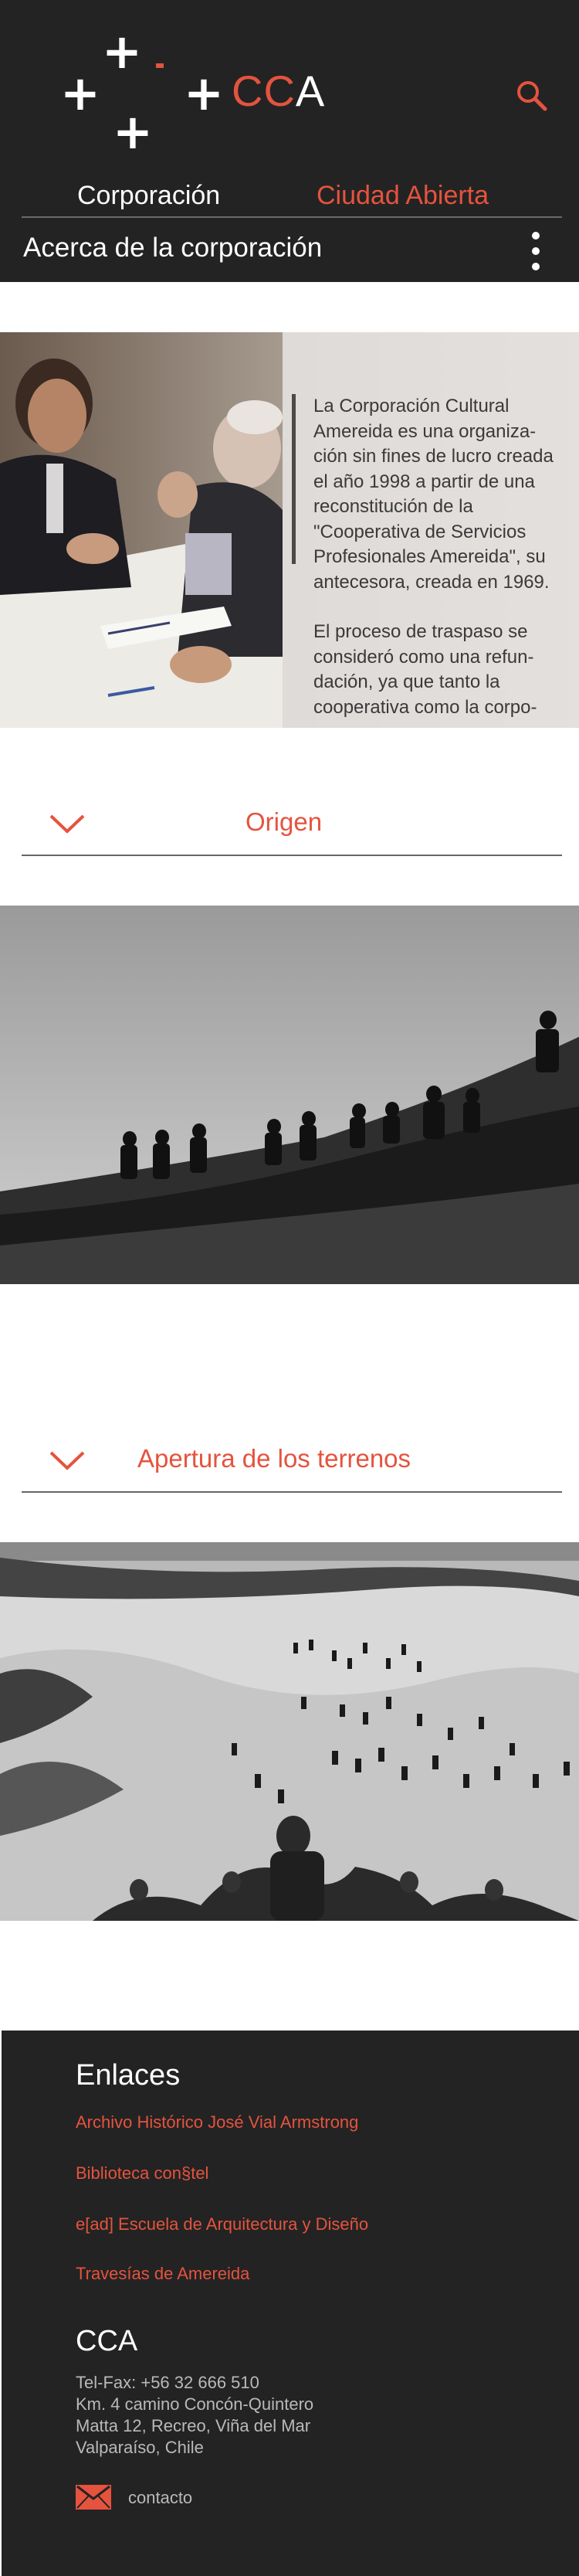  I want to click on footer-address-line: Valparaíso, Chile, so click(140, 2447).